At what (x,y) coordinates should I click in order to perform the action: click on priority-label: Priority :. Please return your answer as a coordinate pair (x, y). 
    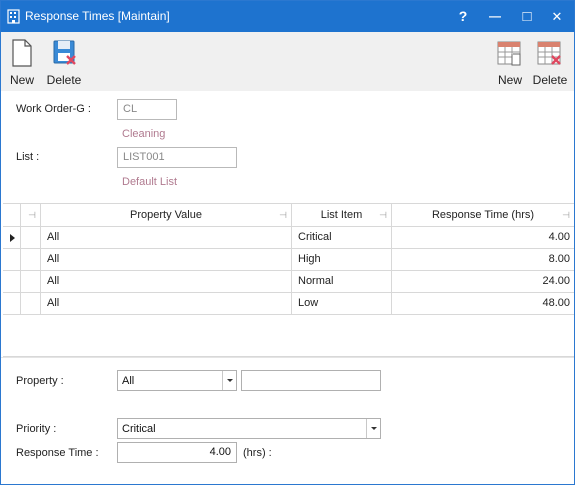
    Looking at the image, I should click on (36, 429).